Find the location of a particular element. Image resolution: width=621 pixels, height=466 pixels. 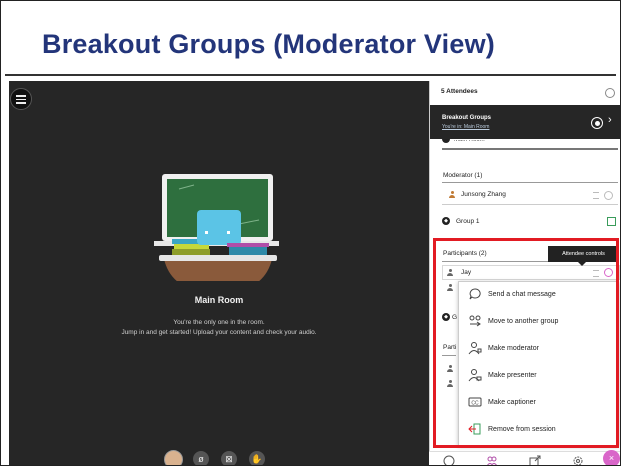

group-1-icon: ◆ is located at coordinates (446, 221).